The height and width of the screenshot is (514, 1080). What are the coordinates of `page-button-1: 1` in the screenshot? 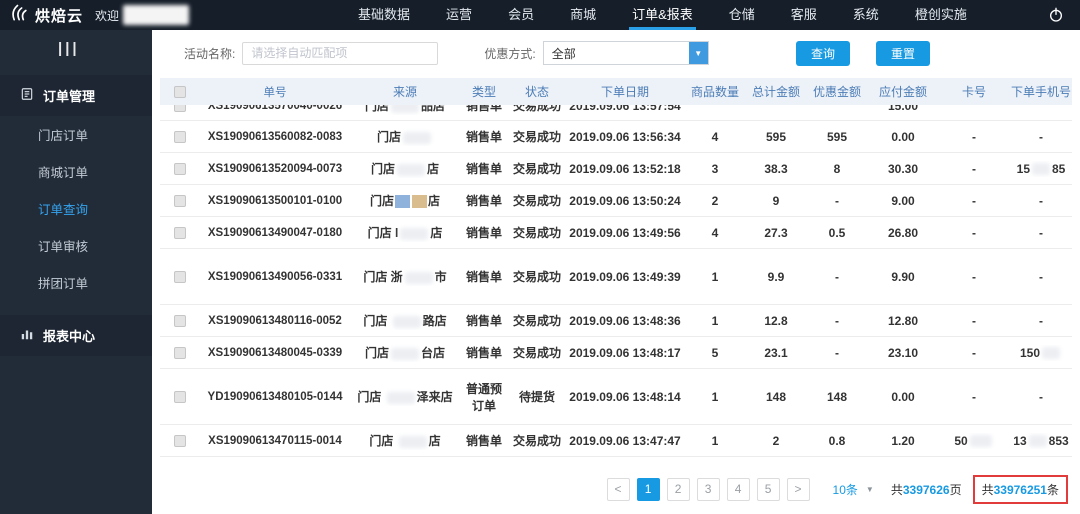 It's located at (648, 489).